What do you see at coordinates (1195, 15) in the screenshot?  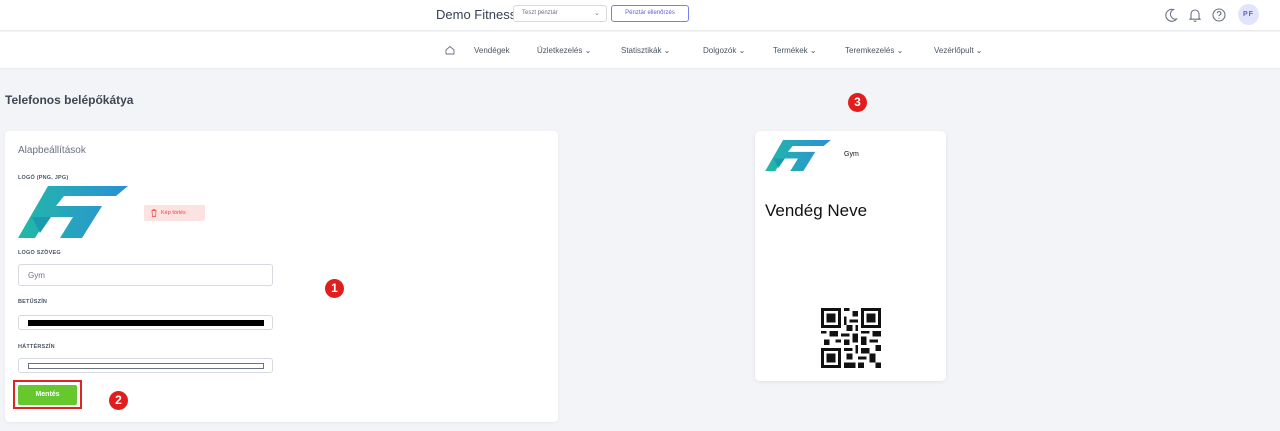 I see `bell-icon` at bounding box center [1195, 15].